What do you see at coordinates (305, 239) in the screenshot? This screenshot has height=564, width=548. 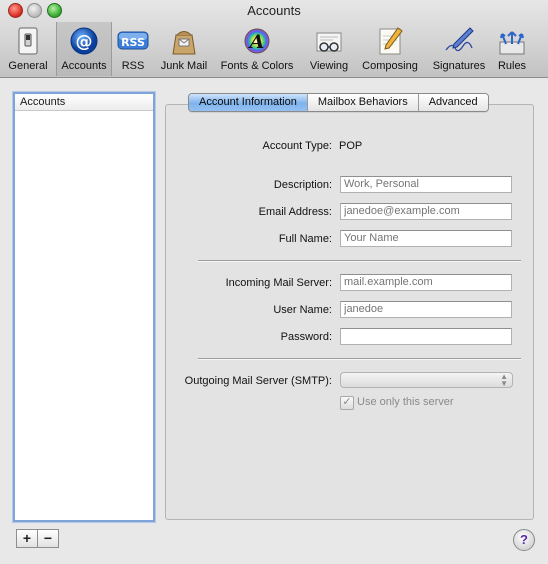 I see `full-name-label: Full Name:` at bounding box center [305, 239].